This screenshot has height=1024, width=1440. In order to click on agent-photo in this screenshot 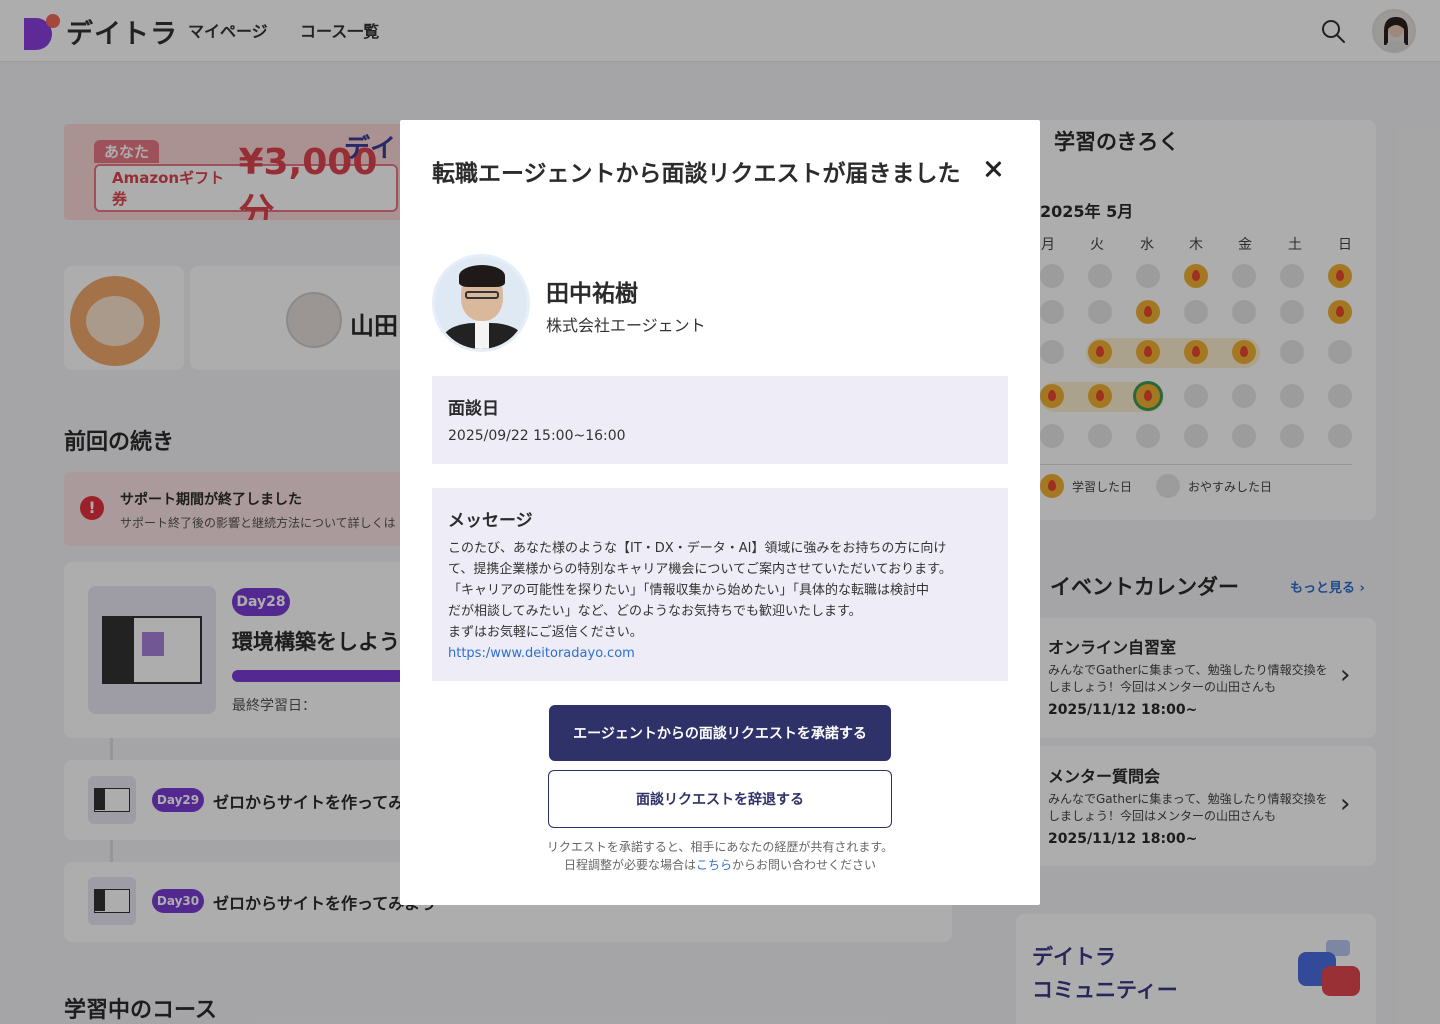, I will do `click(481, 303)`.